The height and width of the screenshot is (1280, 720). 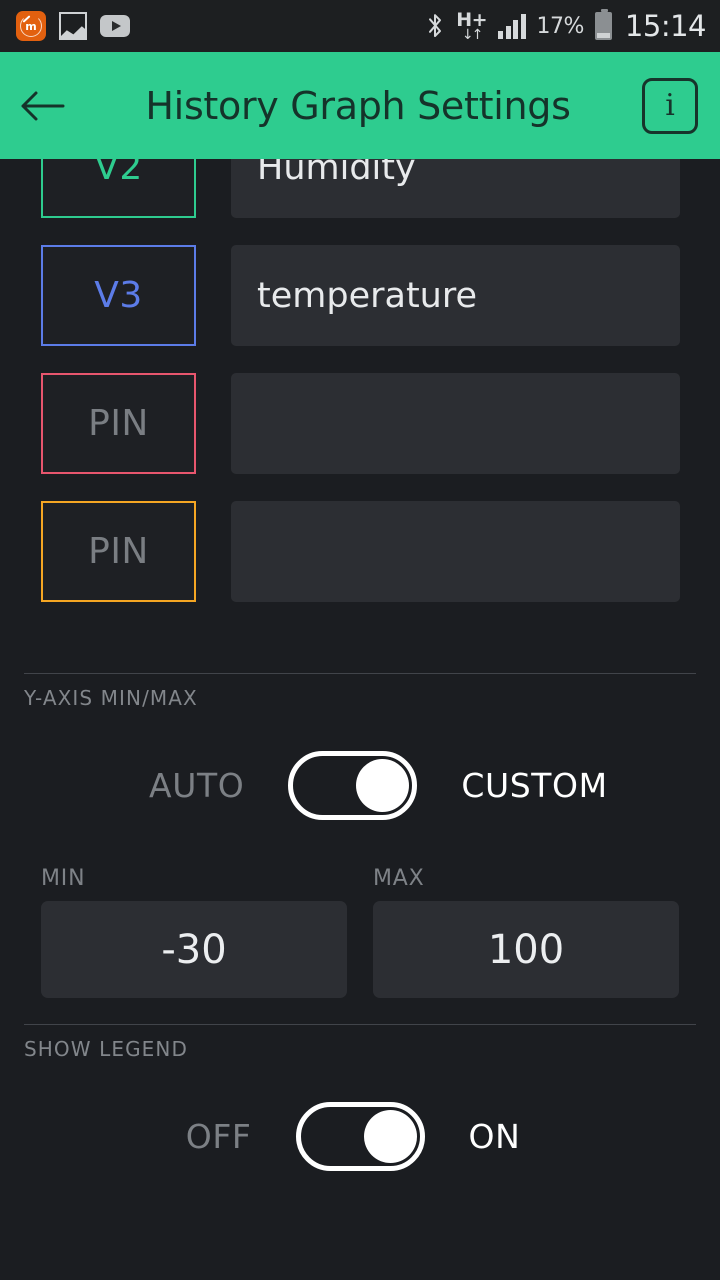 What do you see at coordinates (455, 551) in the screenshot?
I see `pin-label-input-orange` at bounding box center [455, 551].